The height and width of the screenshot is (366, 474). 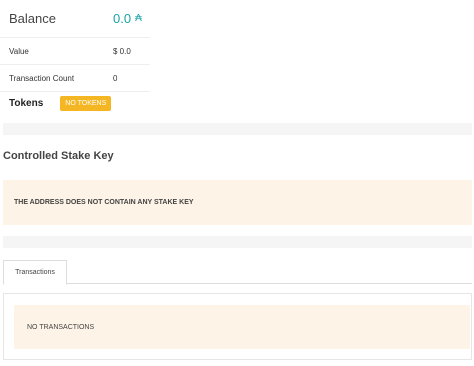 I want to click on no-transactions-notice: NO TRANSACTIONS, so click(x=242, y=327).